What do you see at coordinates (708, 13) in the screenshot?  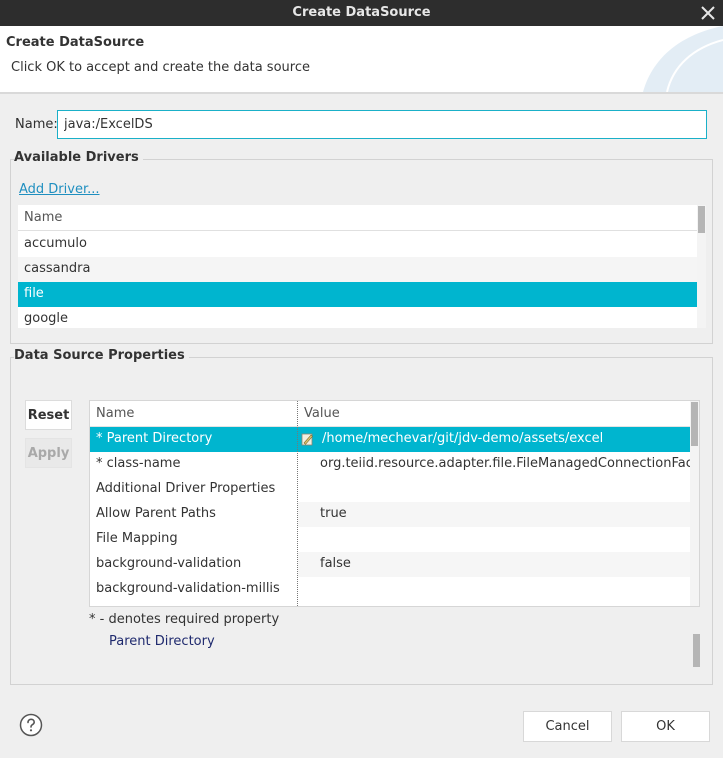 I see `close-icon` at bounding box center [708, 13].